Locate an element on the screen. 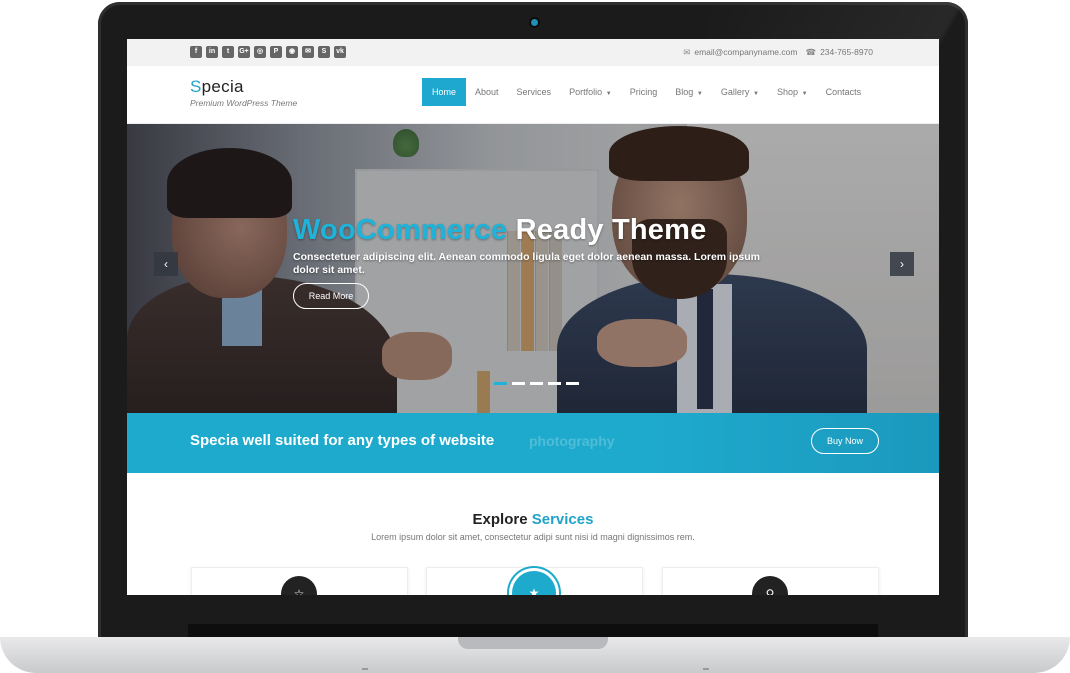  menu-item-blog: Blog ▼ is located at coordinates (689, 92).